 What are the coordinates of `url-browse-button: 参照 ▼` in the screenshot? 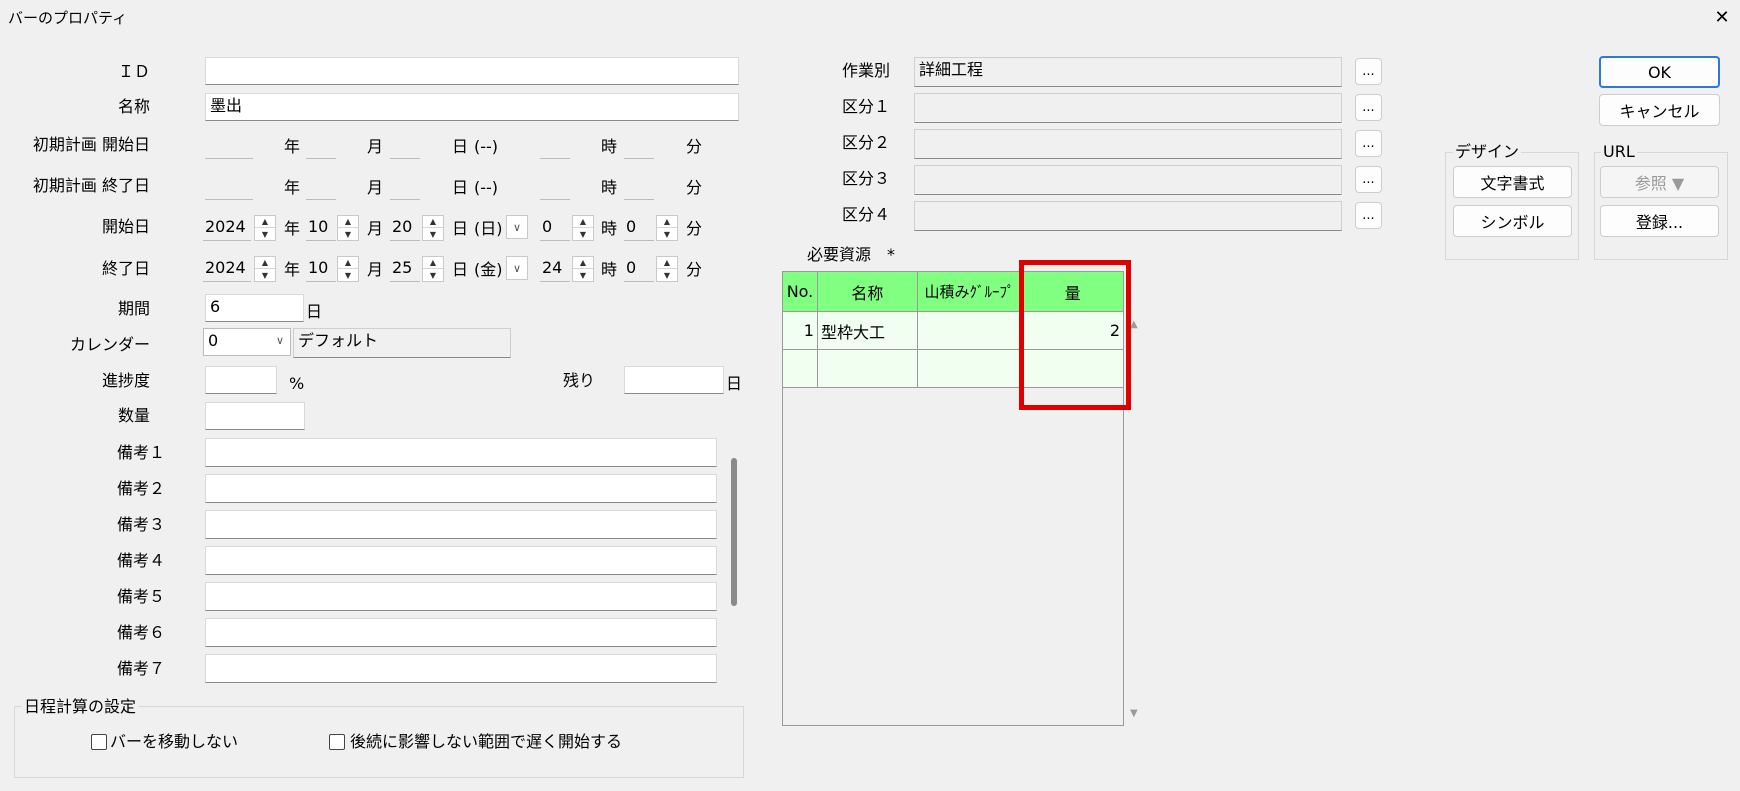 It's located at (1659, 182).